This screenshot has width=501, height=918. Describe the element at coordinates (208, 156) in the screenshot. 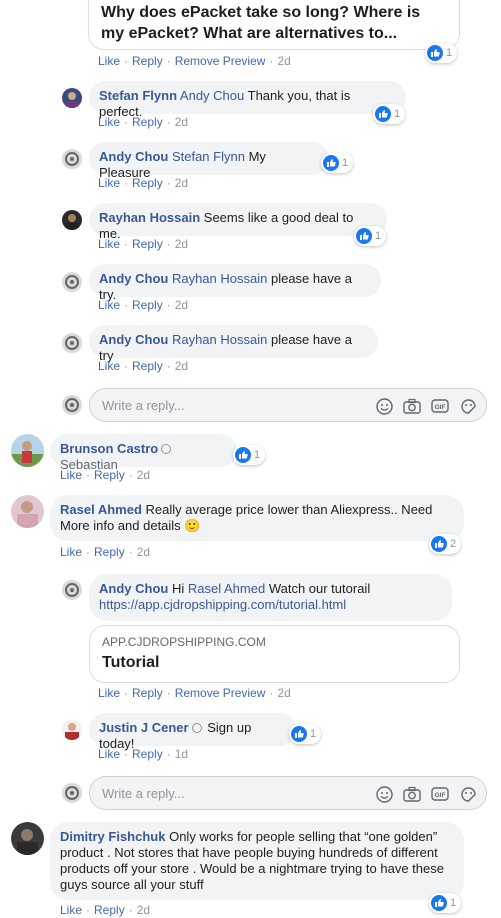

I see `tagged-user: Stefan Flynn` at that location.